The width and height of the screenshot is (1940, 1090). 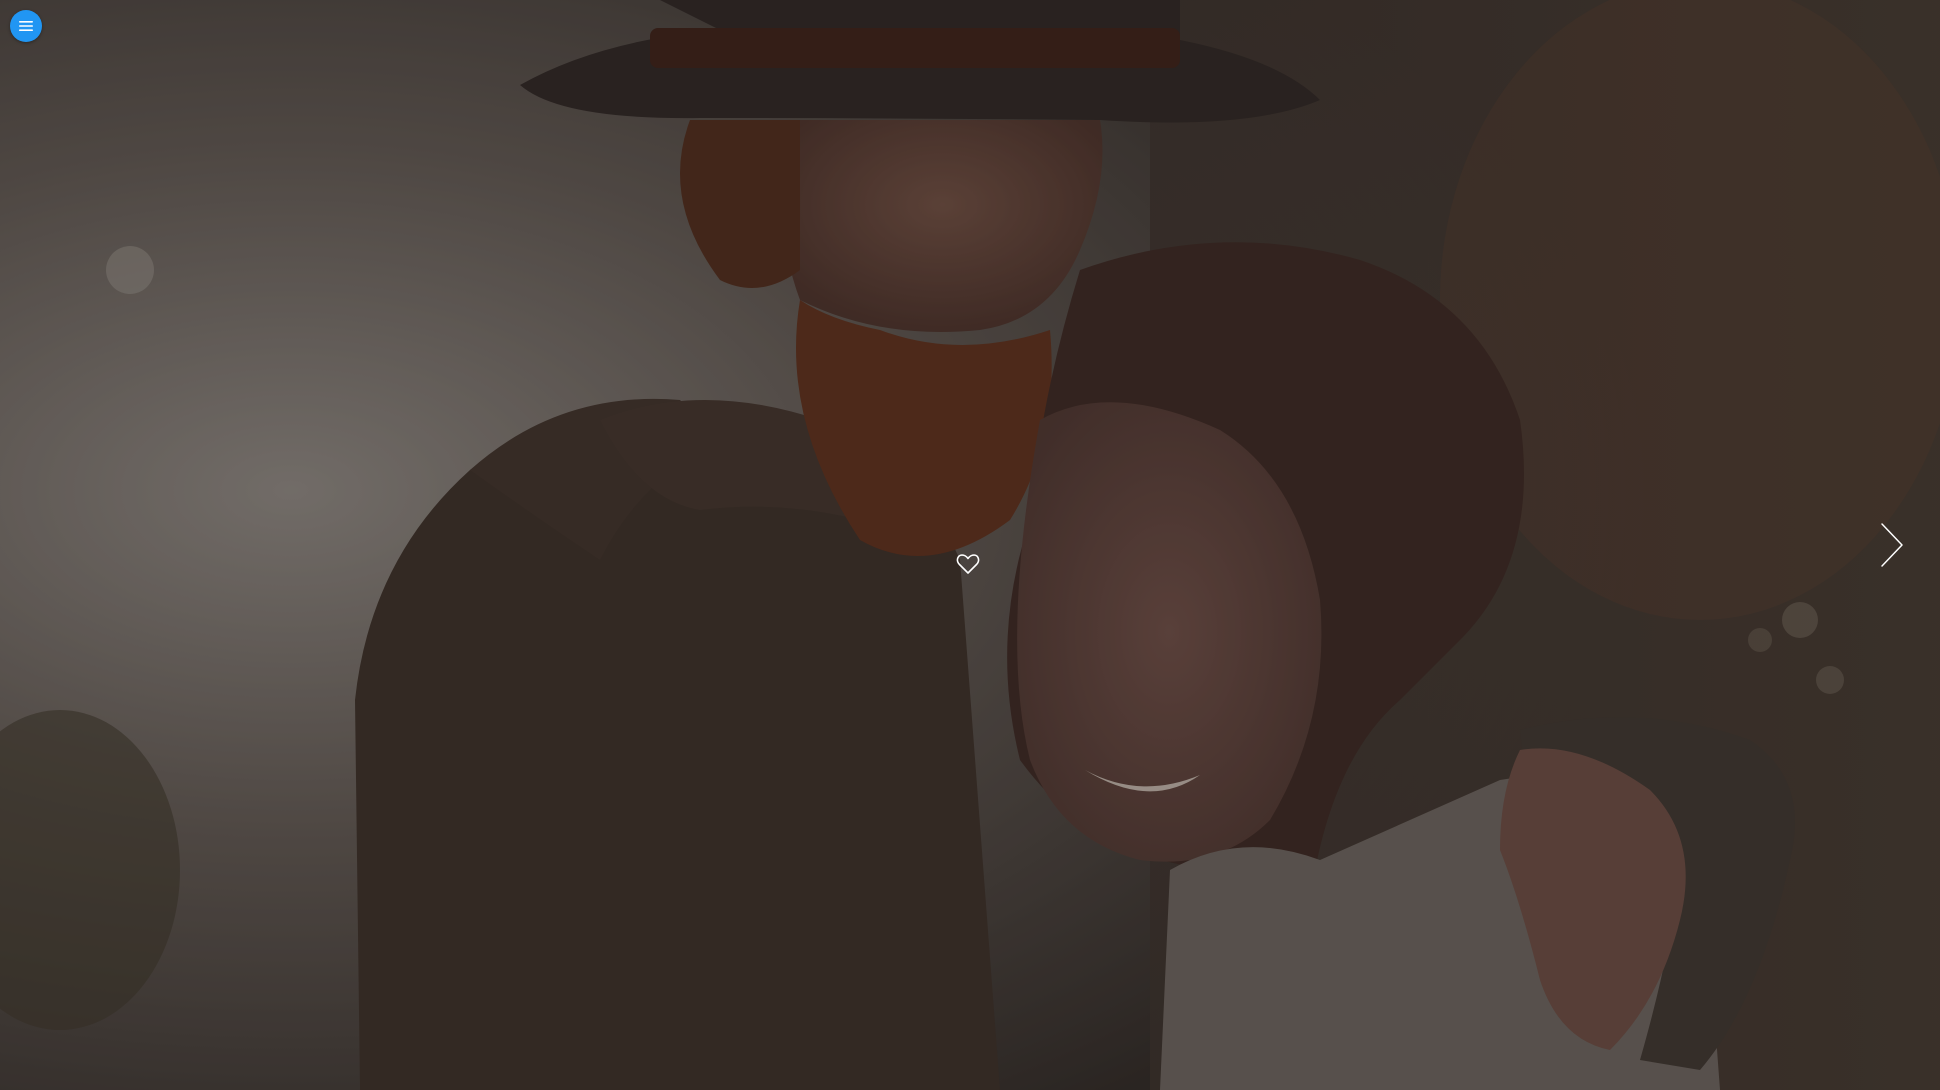 What do you see at coordinates (1891, 545) in the screenshot?
I see `slider-next-arrow` at bounding box center [1891, 545].